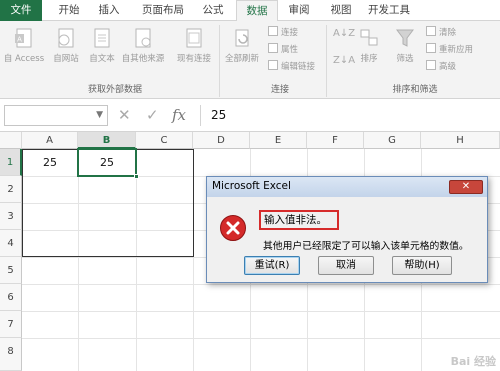 The height and width of the screenshot is (371, 500). Describe the element at coordinates (66, 59) in the screenshot. I see `from-web-label: 自网站` at that location.